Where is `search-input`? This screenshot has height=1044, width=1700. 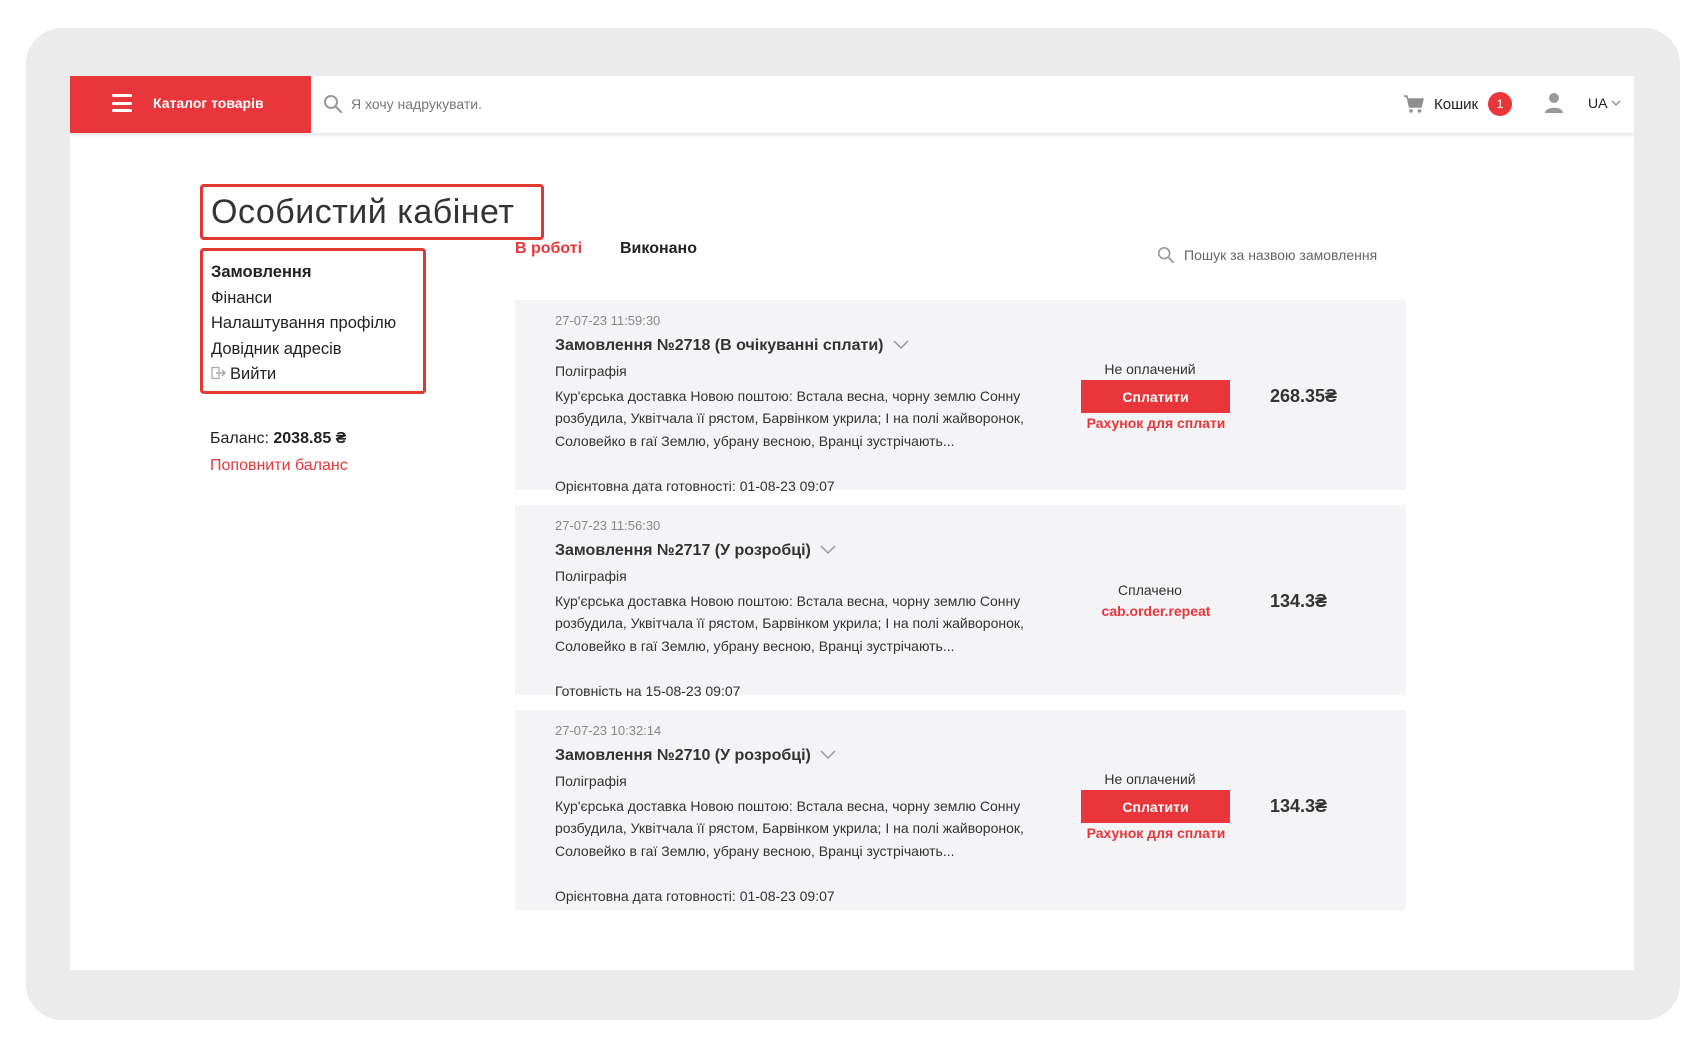 search-input is located at coordinates (651, 104).